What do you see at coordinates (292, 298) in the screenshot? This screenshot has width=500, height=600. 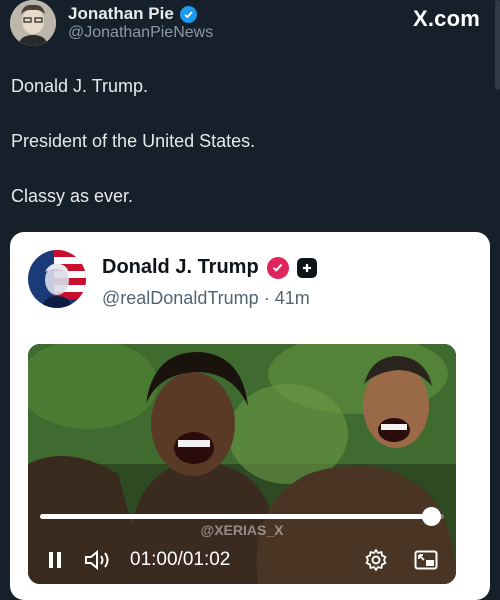 I see `post-age: 41m` at bounding box center [292, 298].